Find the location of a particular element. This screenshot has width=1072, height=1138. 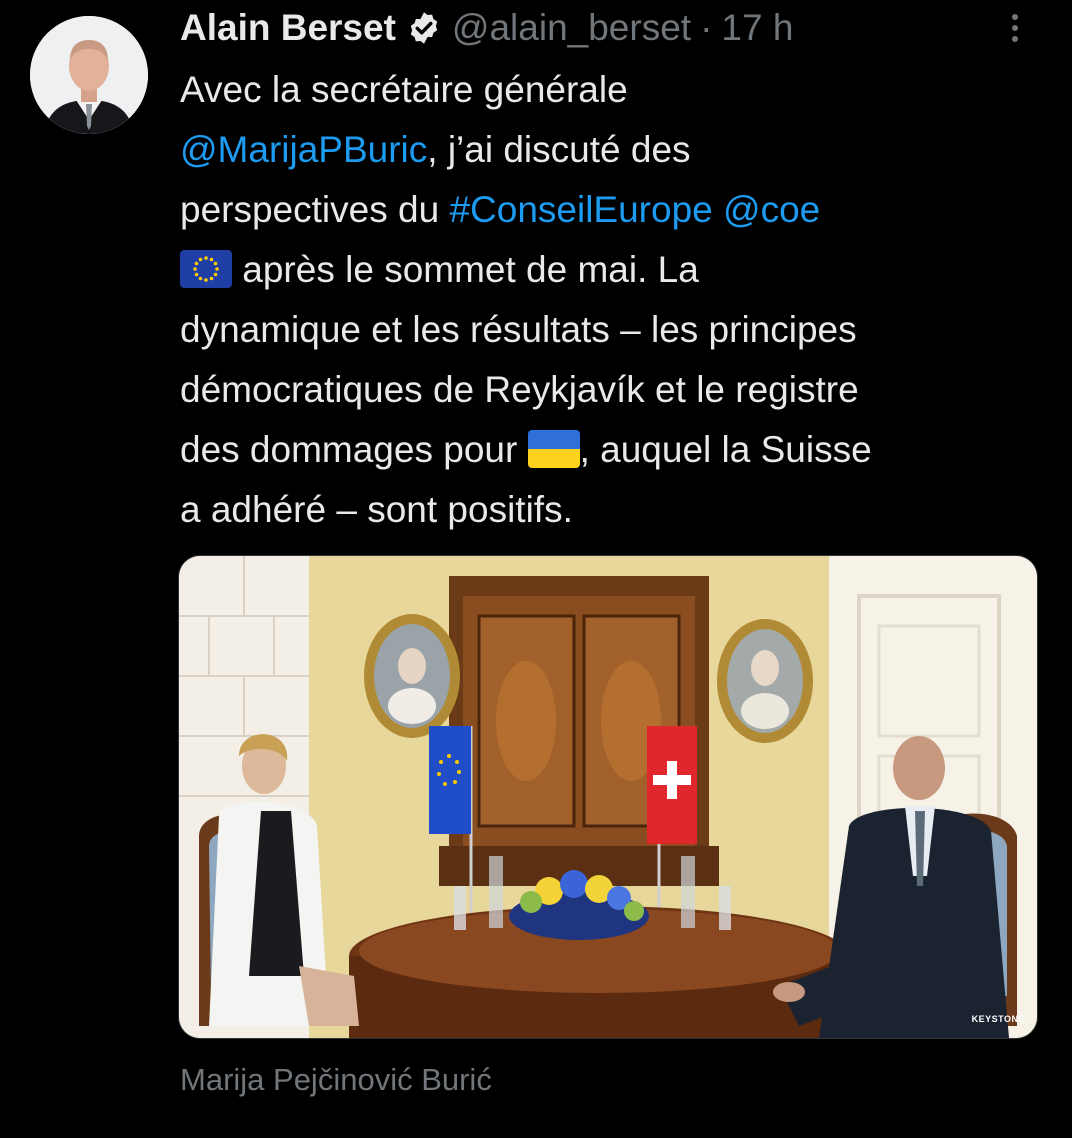

photo-credit: KEYSTONE is located at coordinates (998, 1019).